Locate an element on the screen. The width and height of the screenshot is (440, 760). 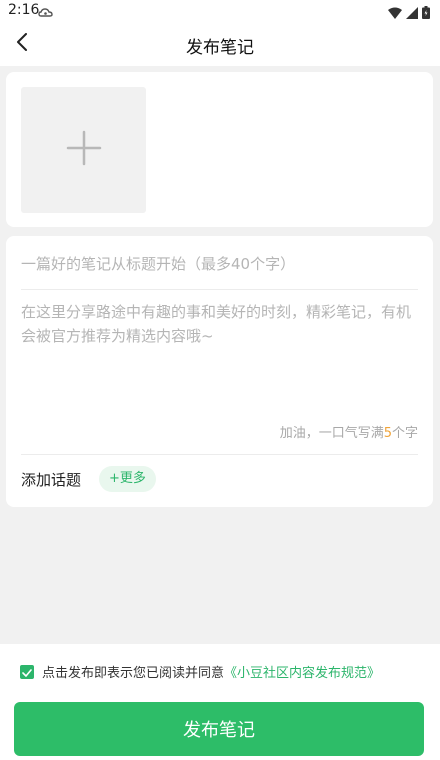
header: 发布笔记 is located at coordinates (220, 44).